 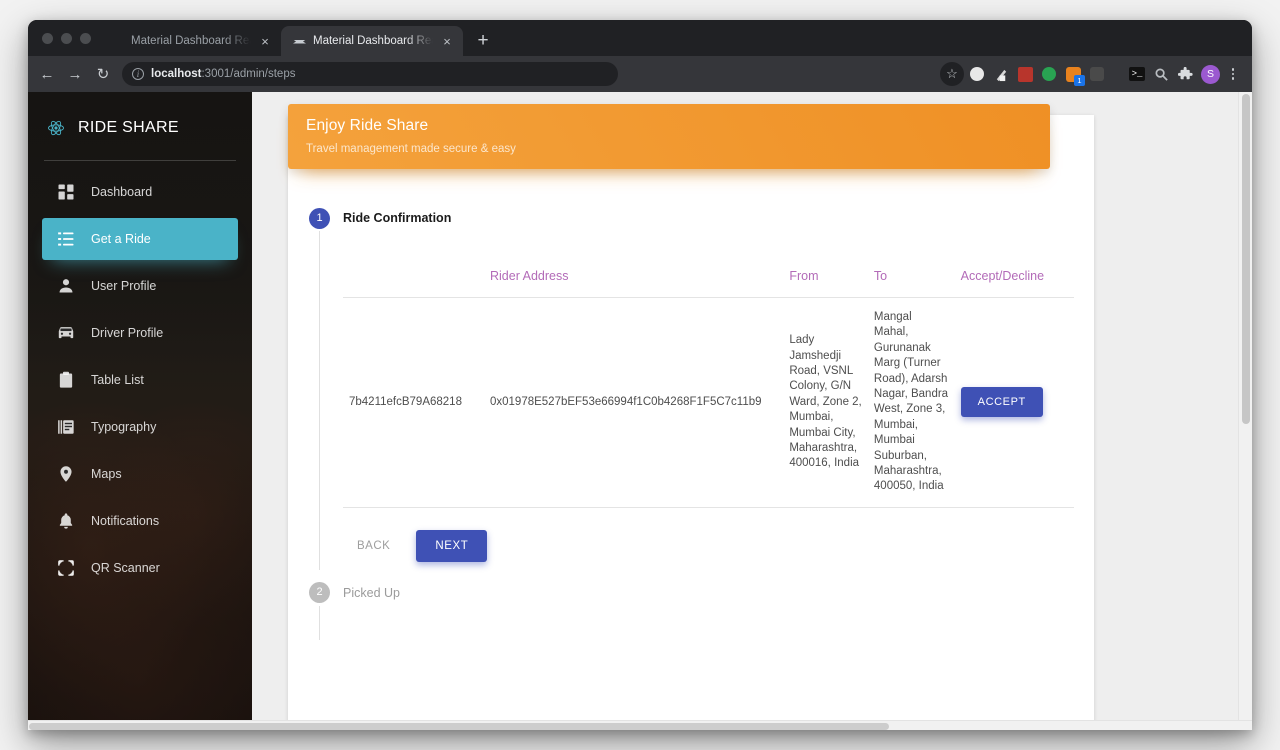 What do you see at coordinates (65, 239) in the screenshot?
I see `list-ordered-icon` at bounding box center [65, 239].